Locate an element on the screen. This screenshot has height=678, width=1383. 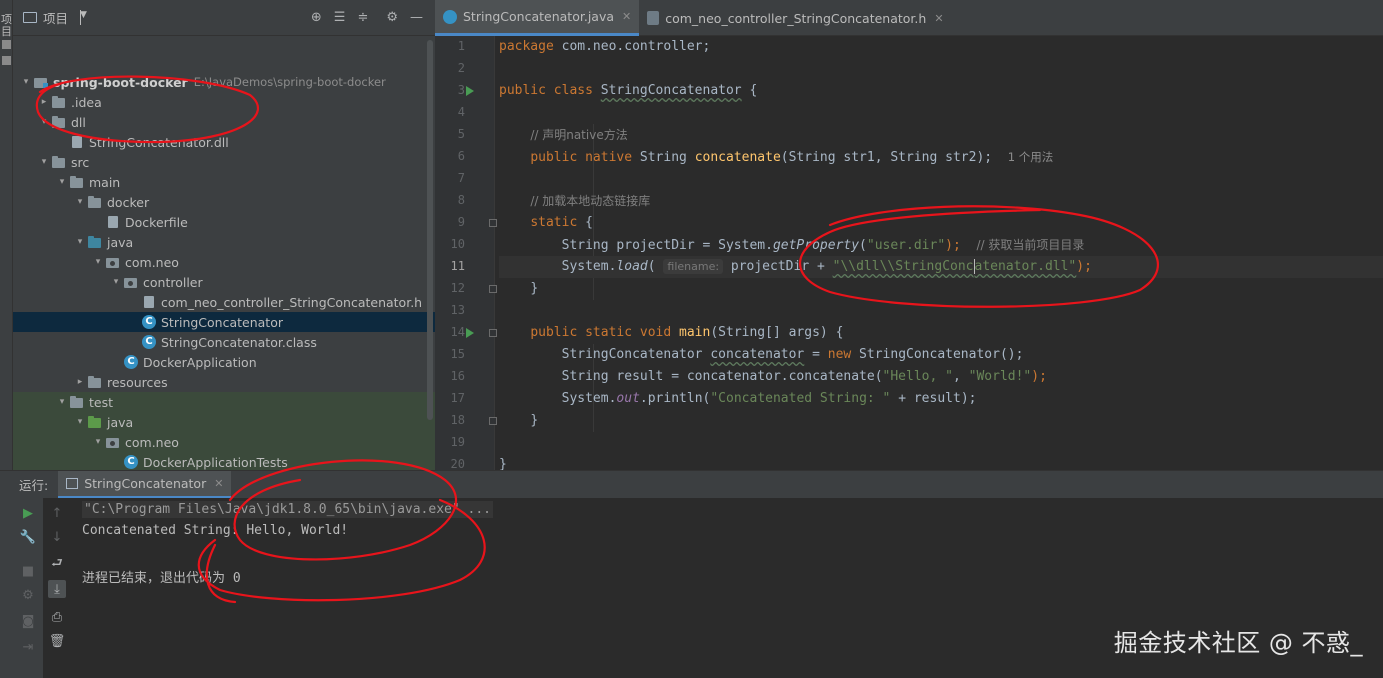
soft-wrap-icon: ⮐ is located at coordinates (57, 565).